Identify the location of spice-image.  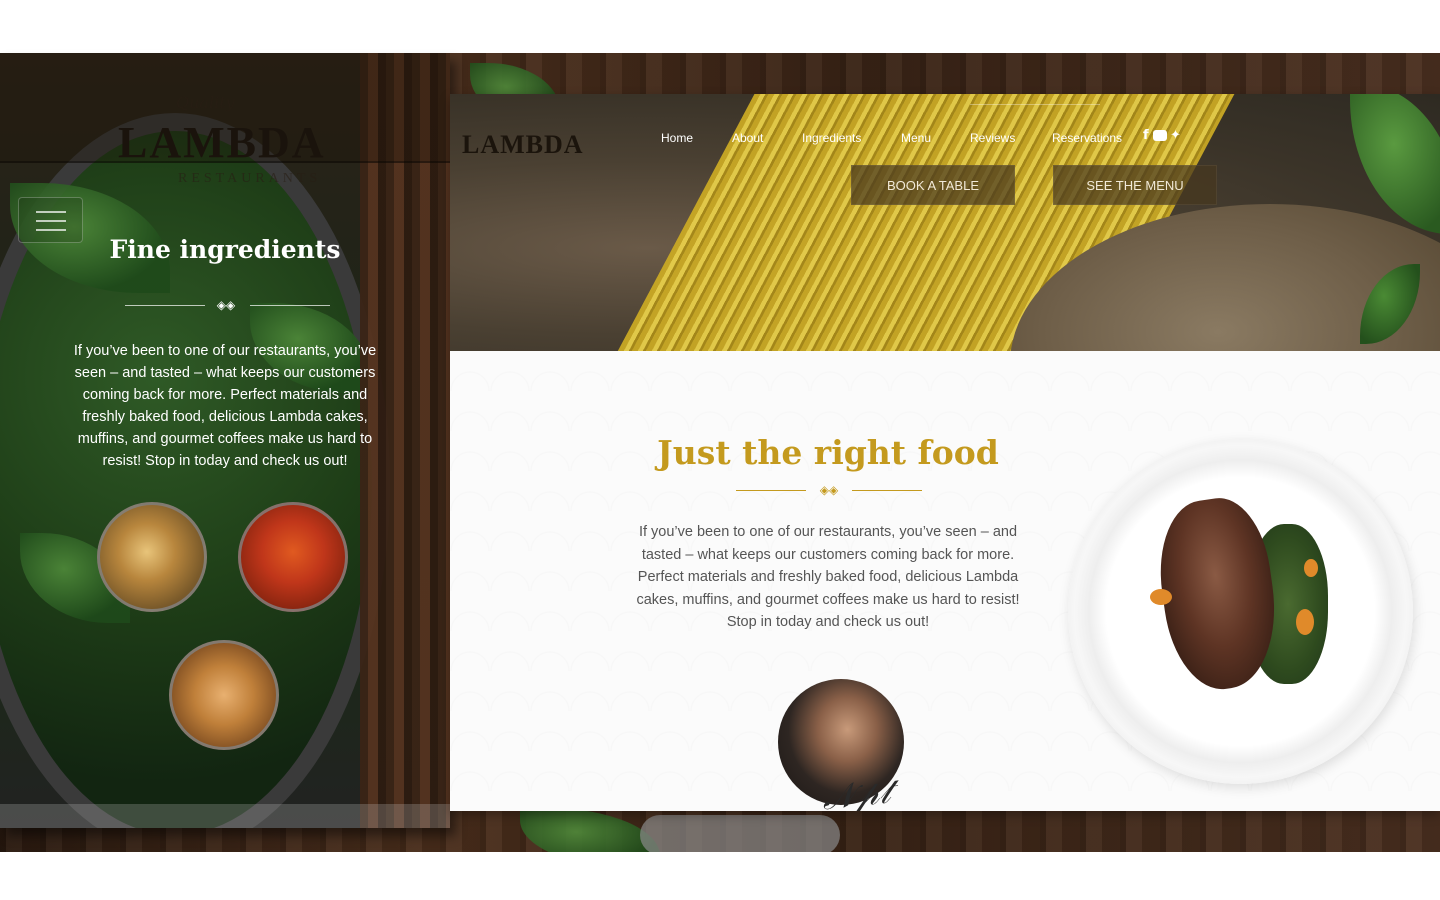
(293, 557).